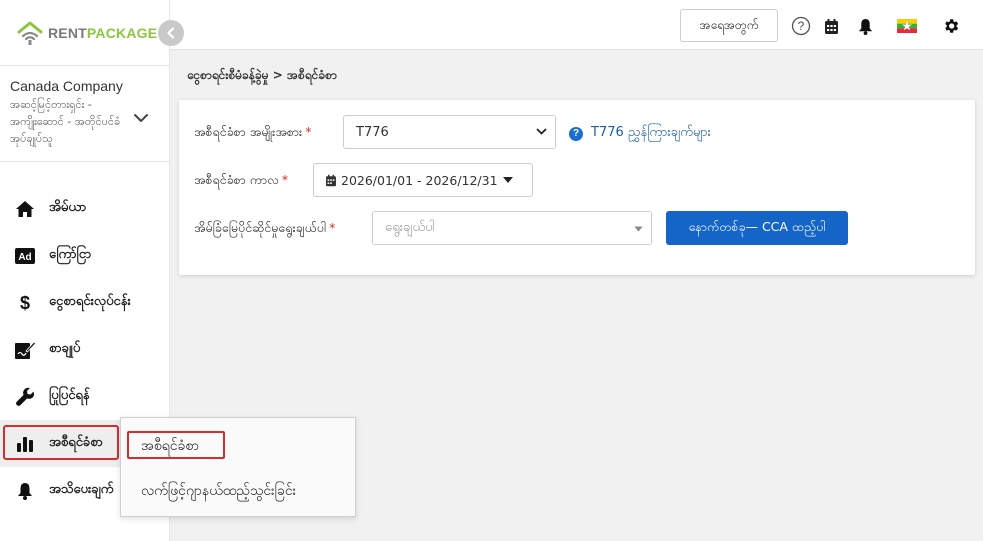 The image size is (983, 541). I want to click on property-label: အိမ်ခြံမြေပိုင်ဆိုင်မှုရွေးချယ်ပါ *, so click(265, 227).